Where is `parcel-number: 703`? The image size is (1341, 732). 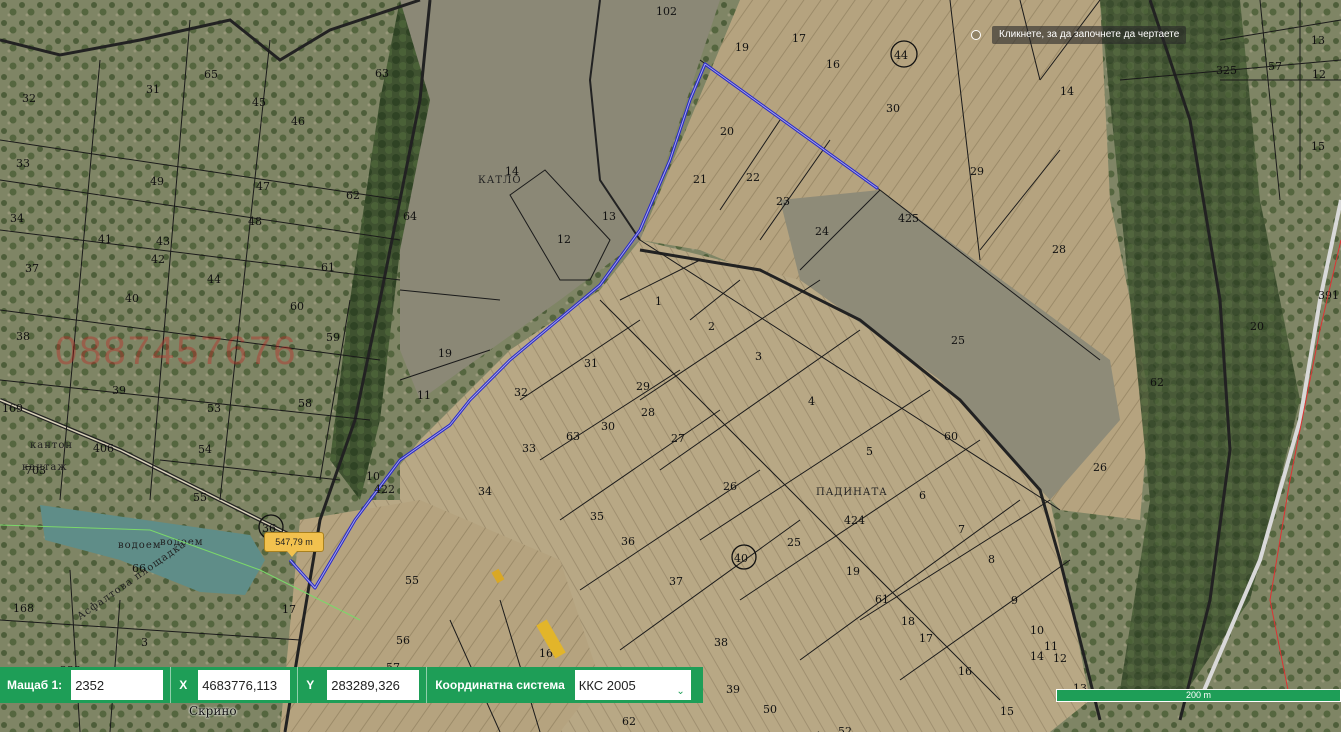 parcel-number: 703 is located at coordinates (35, 470).